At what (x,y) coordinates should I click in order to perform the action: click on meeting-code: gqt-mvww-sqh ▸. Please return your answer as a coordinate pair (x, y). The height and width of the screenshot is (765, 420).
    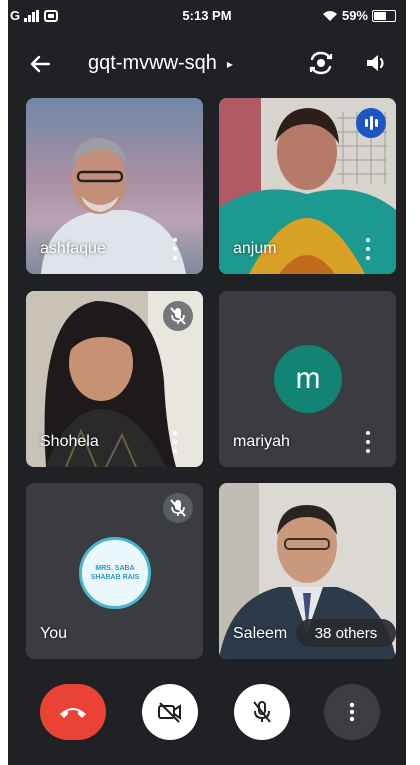
    Looking at the image, I should click on (160, 63).